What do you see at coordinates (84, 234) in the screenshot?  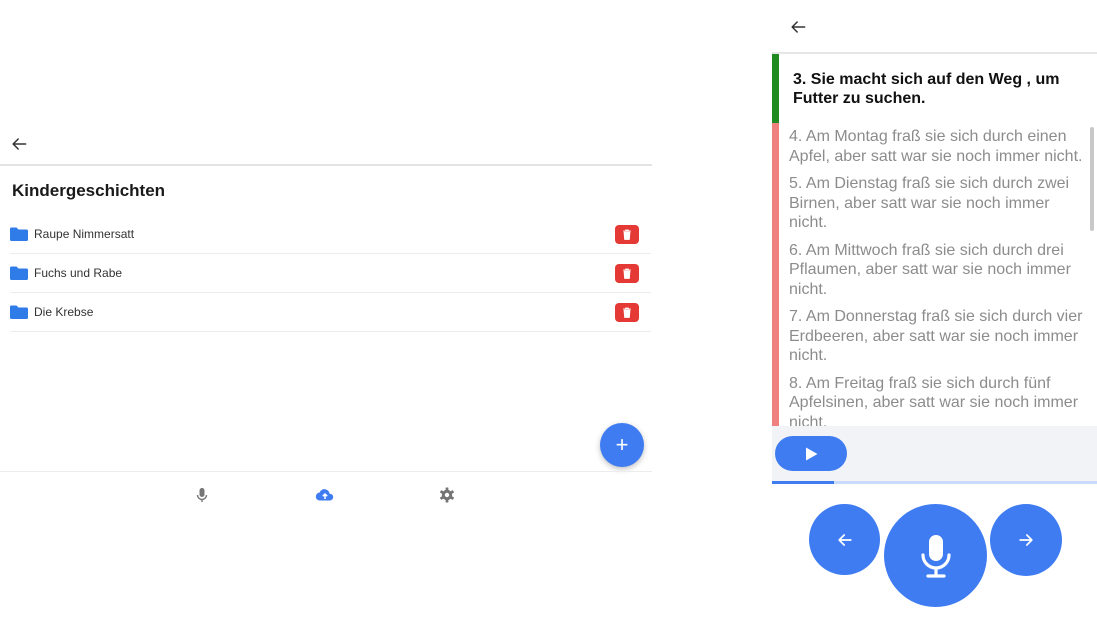 I see `folder-name: Raupe Nimmersatt` at bounding box center [84, 234].